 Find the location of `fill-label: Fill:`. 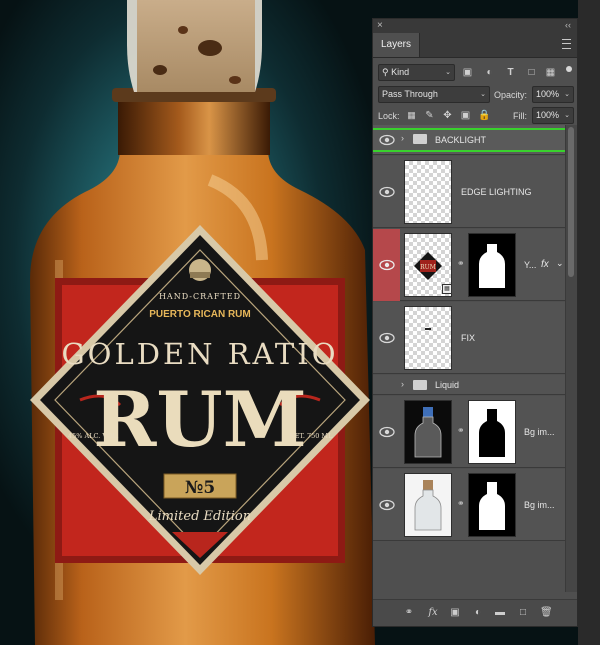

fill-label: Fill: is located at coordinates (520, 116).